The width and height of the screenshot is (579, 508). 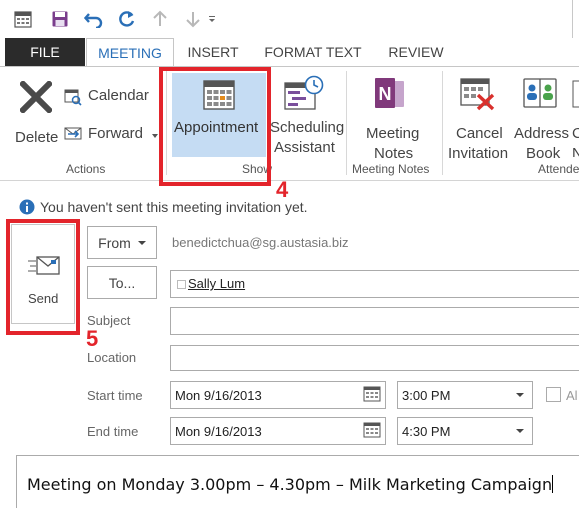 I want to click on group-label-actions: Actions, so click(x=86, y=169).